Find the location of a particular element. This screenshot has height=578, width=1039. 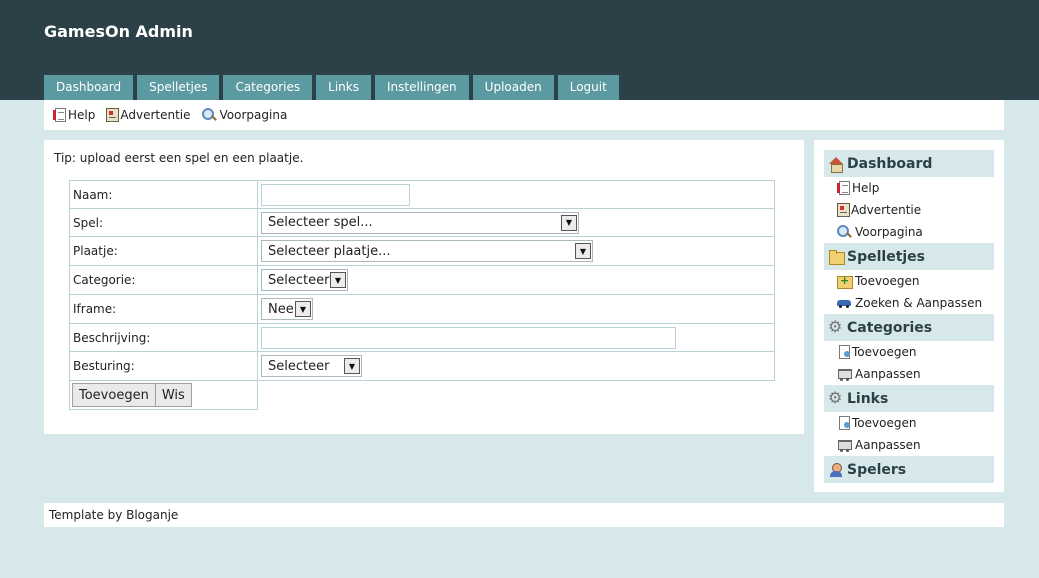

sidebar-item-spelletjes-toevoegen: Toevoegen is located at coordinates (877, 281).